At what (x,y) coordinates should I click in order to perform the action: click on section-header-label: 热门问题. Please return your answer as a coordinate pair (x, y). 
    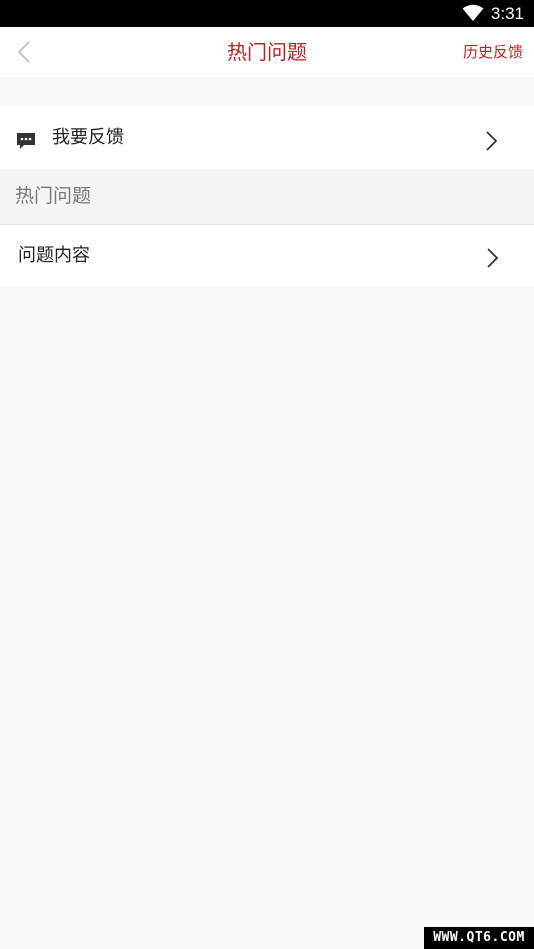
    Looking at the image, I should click on (53, 196).